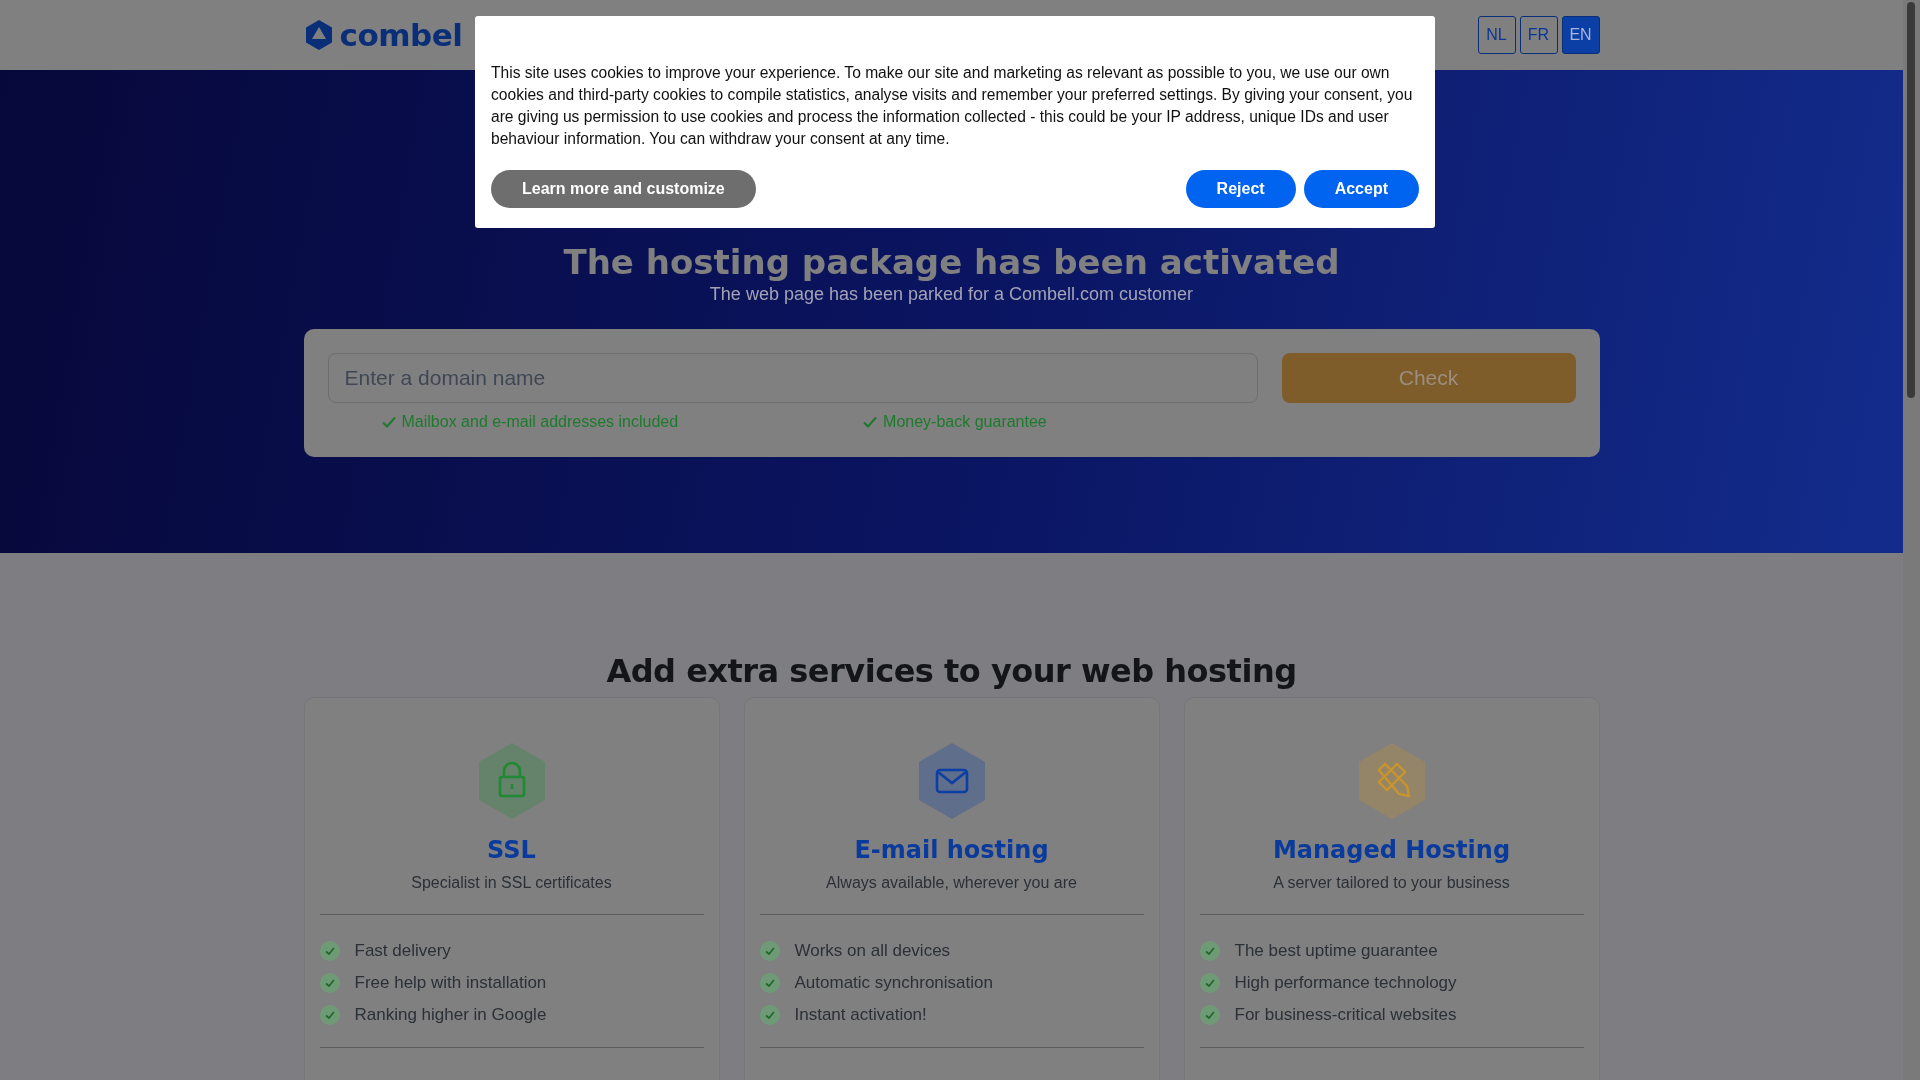 Image resolution: width=1920 pixels, height=1080 pixels. I want to click on language-button: FR, so click(1538, 35).